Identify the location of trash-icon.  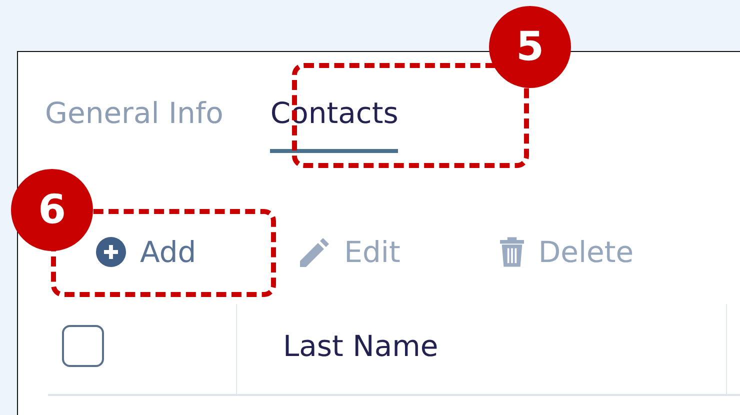
(512, 252).